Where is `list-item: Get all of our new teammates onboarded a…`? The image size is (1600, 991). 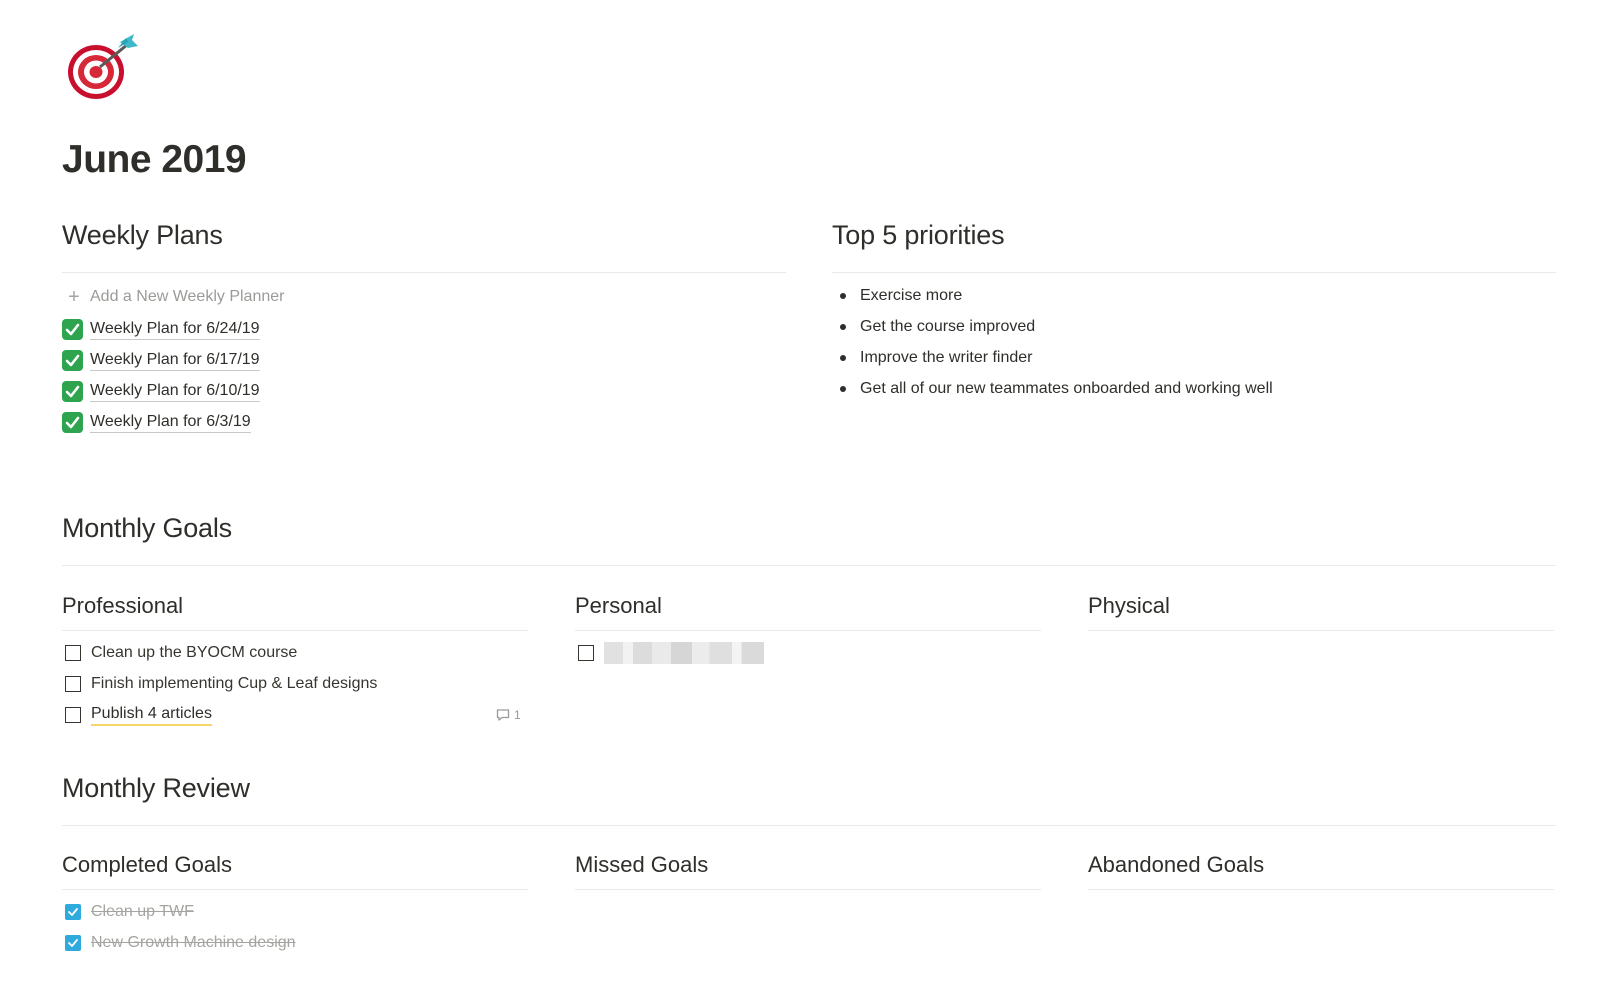 list-item: Get all of our new teammates onboarded a… is located at coordinates (1051, 389).